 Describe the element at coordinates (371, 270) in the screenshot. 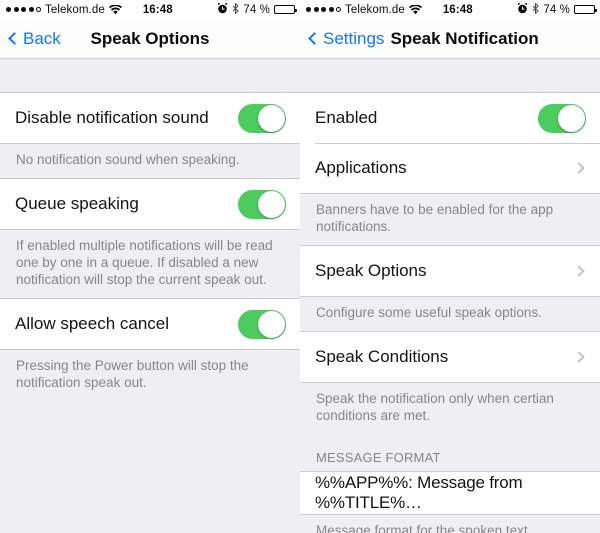

I see `row-label: Speak Options` at that location.